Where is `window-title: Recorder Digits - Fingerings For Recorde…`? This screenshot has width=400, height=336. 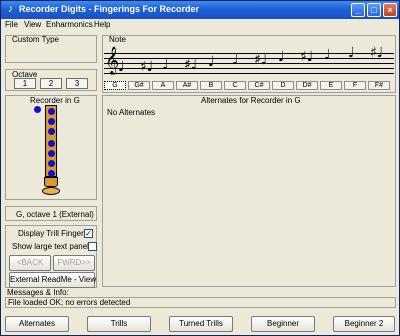 window-title: Recorder Digits - Fingerings For Recorde… is located at coordinates (109, 9).